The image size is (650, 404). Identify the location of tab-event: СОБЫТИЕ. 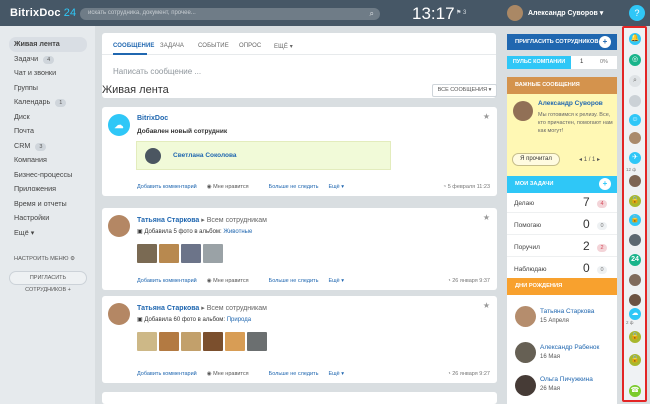
(213, 46).